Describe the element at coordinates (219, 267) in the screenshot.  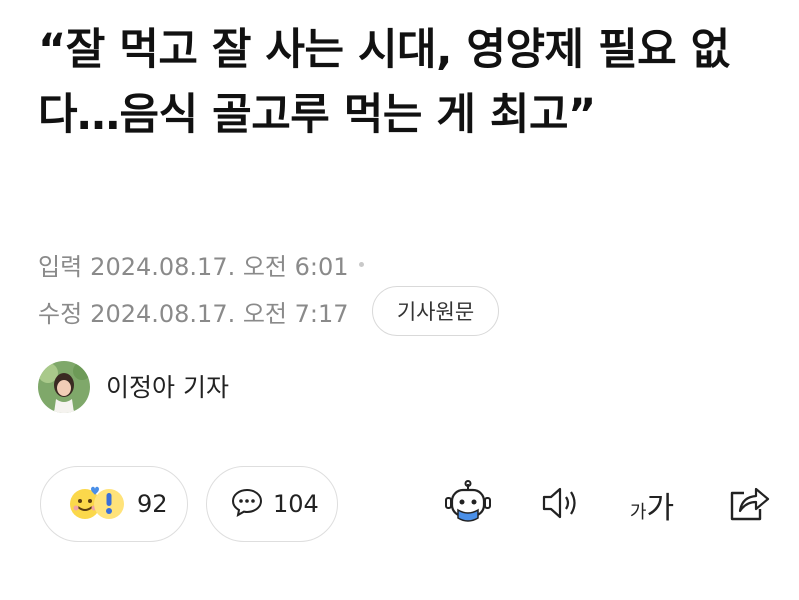
I see `published-value: 2024.08.17. 오전 6:01` at that location.